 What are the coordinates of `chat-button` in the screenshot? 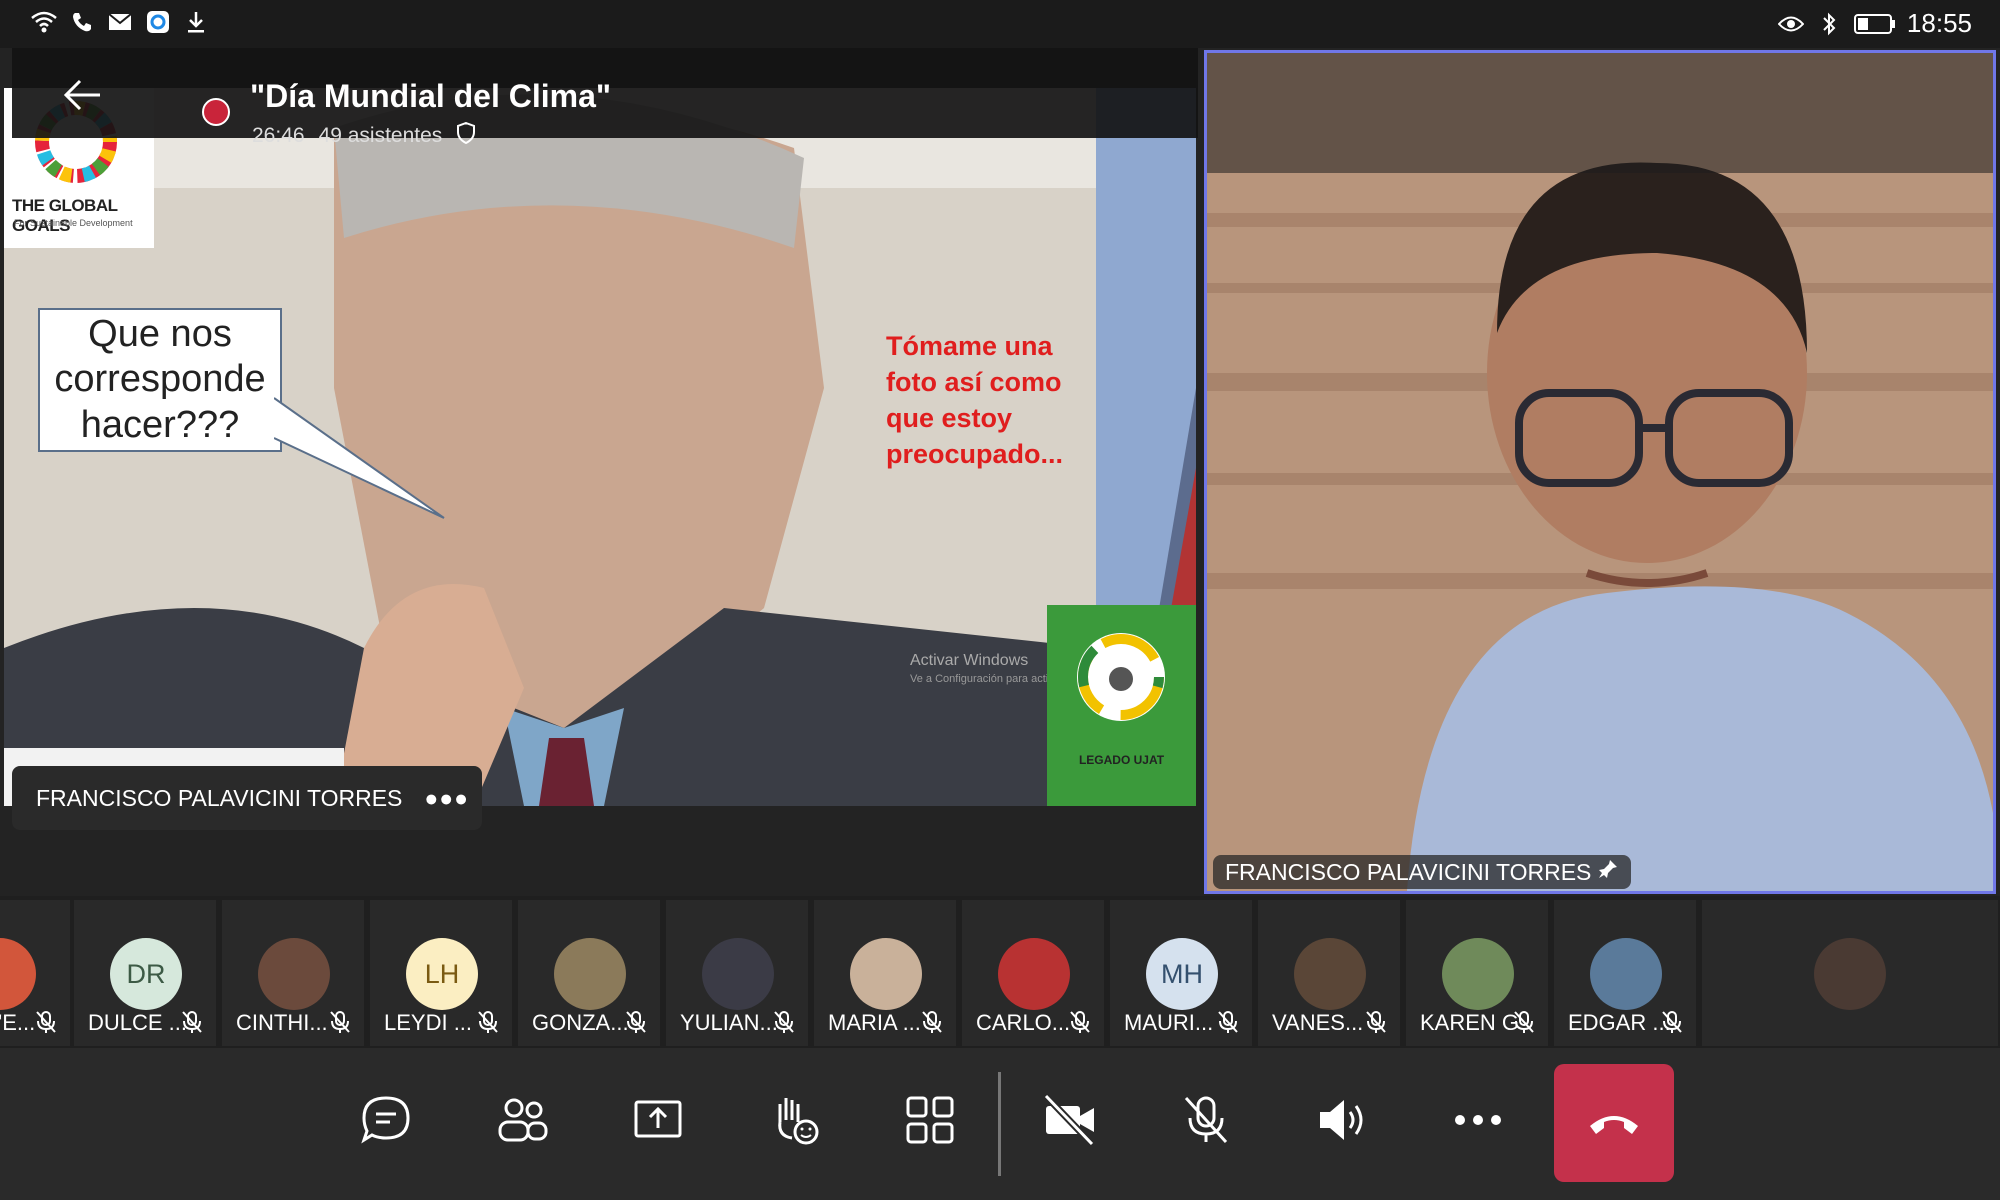 It's located at (386, 1120).